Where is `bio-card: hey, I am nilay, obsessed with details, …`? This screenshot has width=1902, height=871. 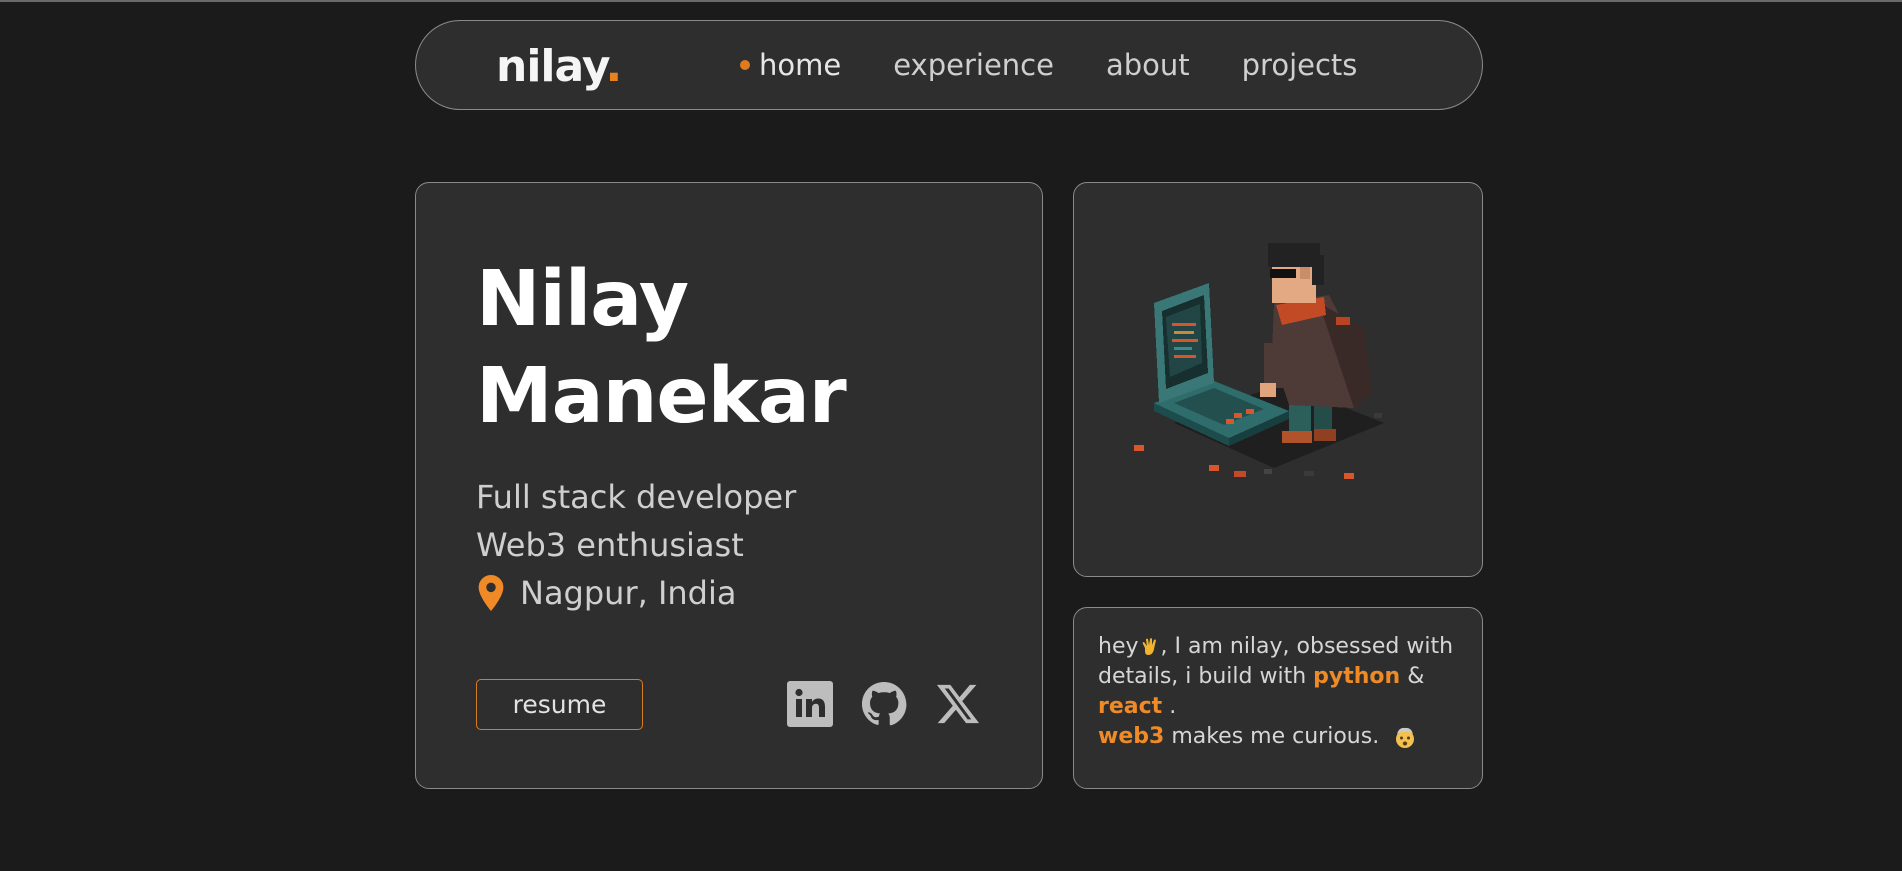 bio-card: hey, I am nilay, obsessed with details, … is located at coordinates (1278, 698).